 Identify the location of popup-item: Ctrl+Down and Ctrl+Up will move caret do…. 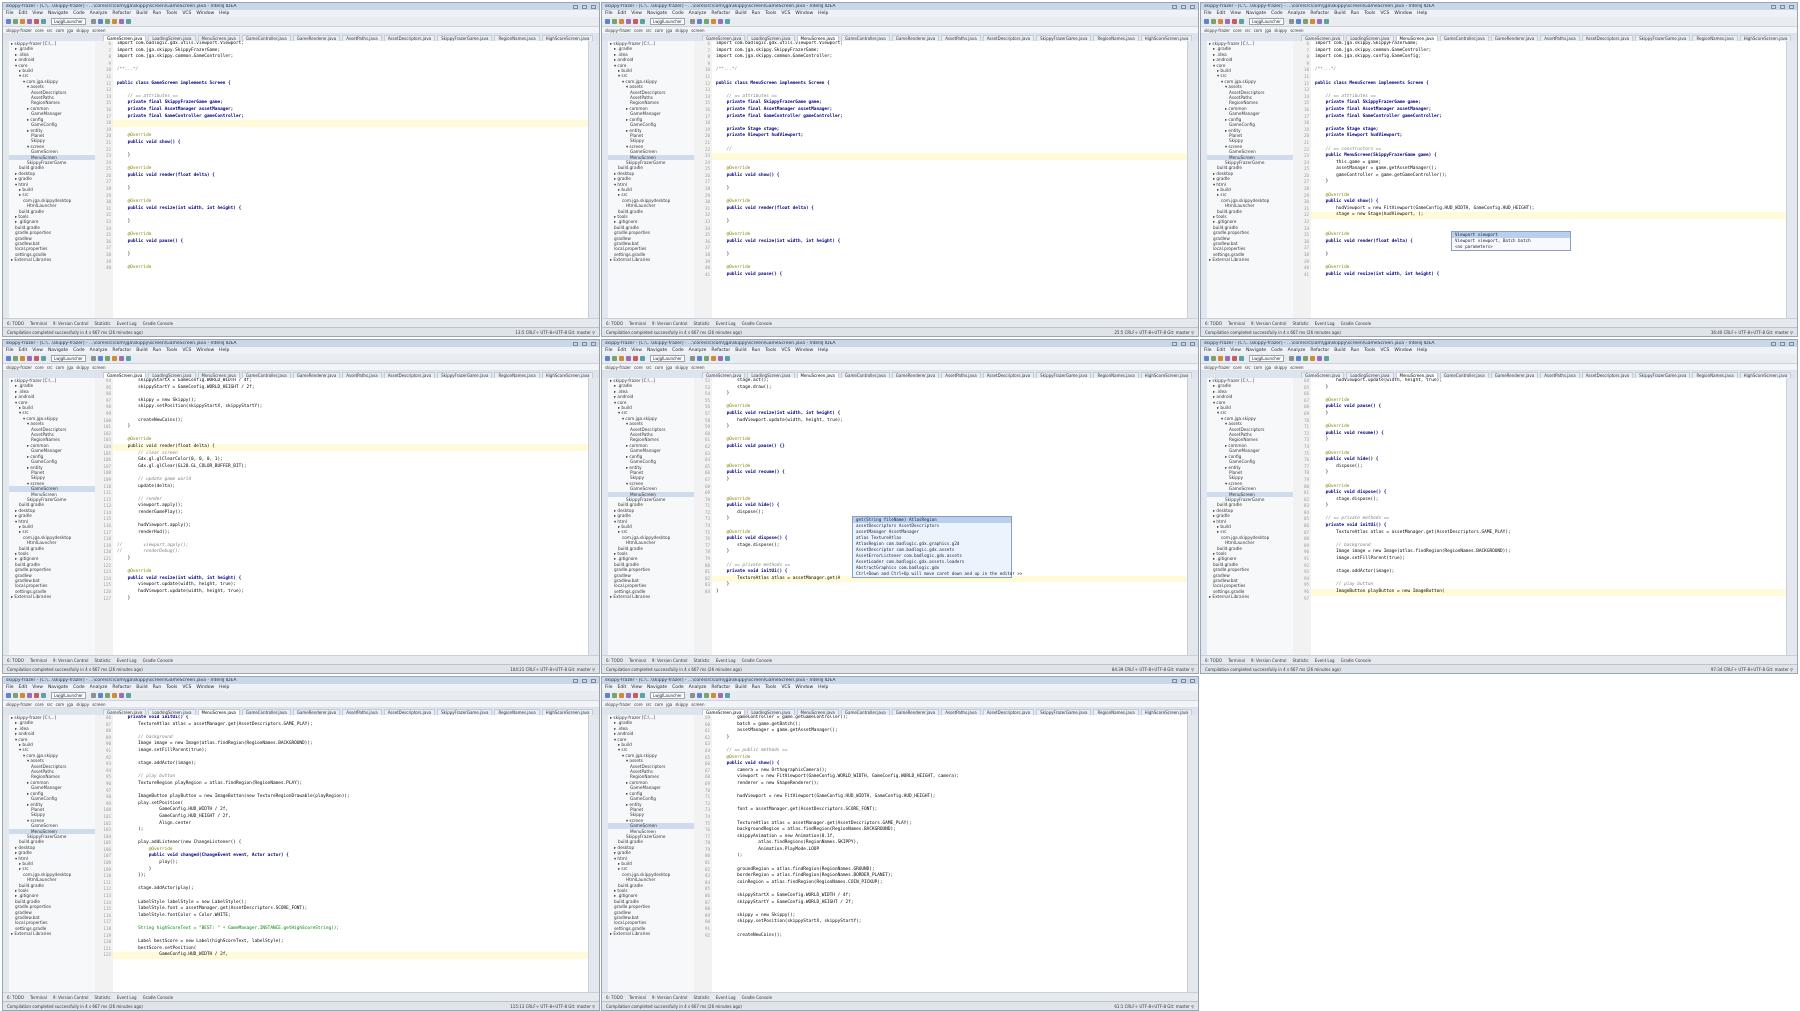
(937, 574).